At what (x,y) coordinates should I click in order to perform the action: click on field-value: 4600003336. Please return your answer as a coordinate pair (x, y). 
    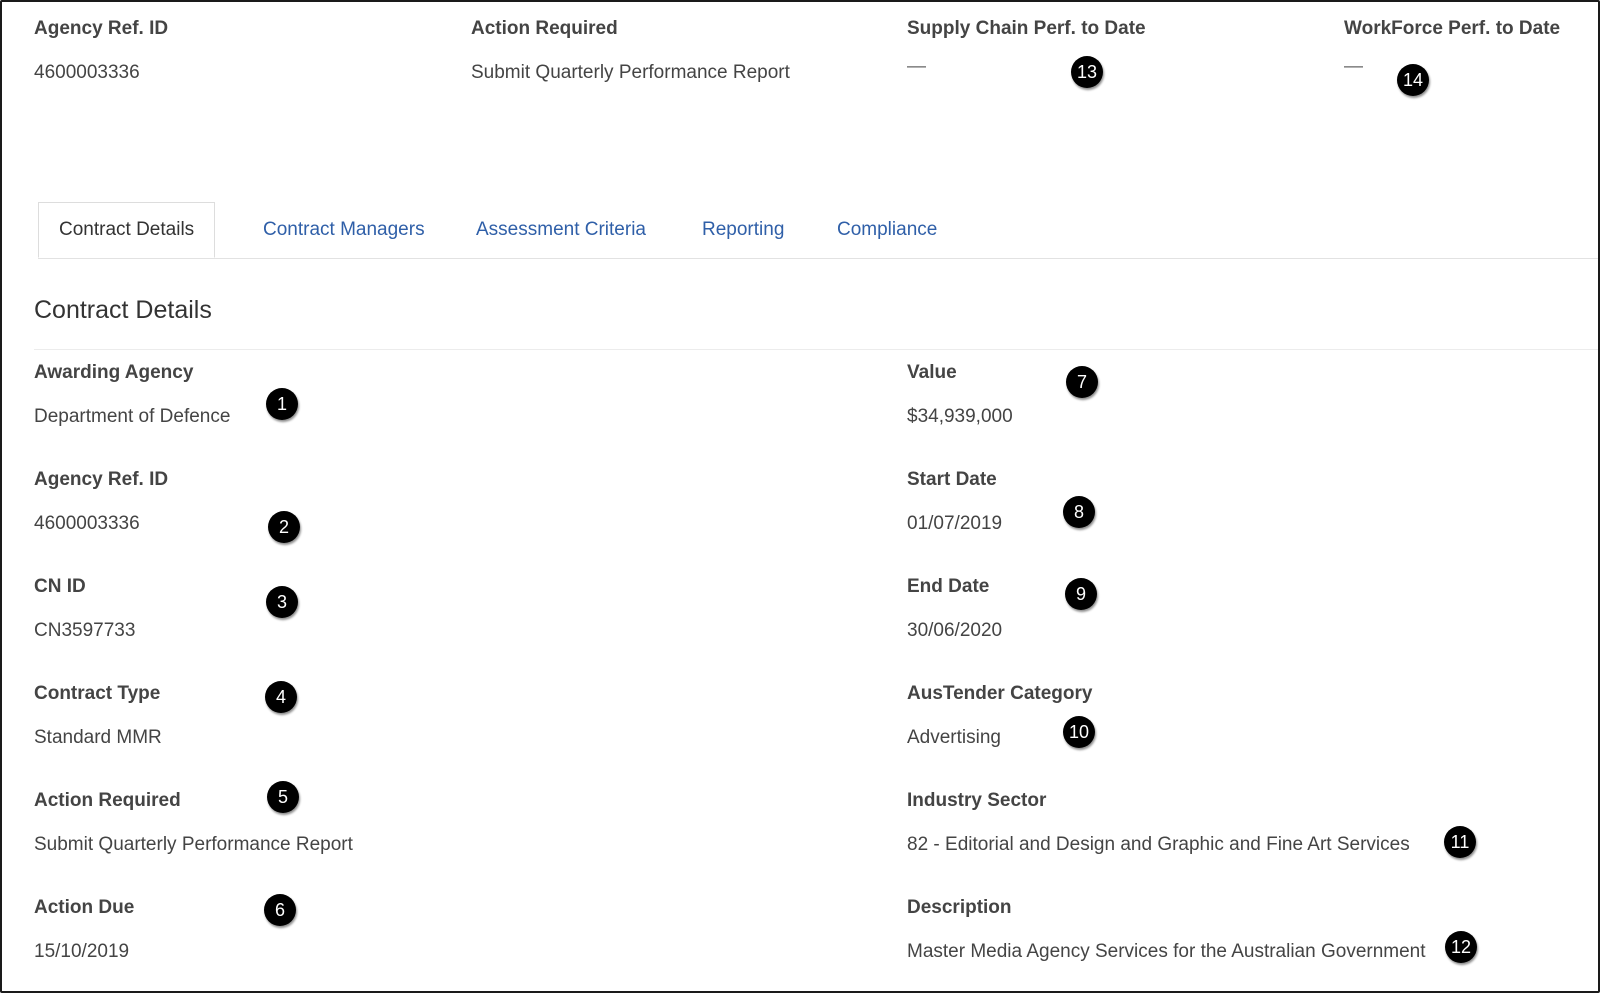
    Looking at the image, I should click on (87, 523).